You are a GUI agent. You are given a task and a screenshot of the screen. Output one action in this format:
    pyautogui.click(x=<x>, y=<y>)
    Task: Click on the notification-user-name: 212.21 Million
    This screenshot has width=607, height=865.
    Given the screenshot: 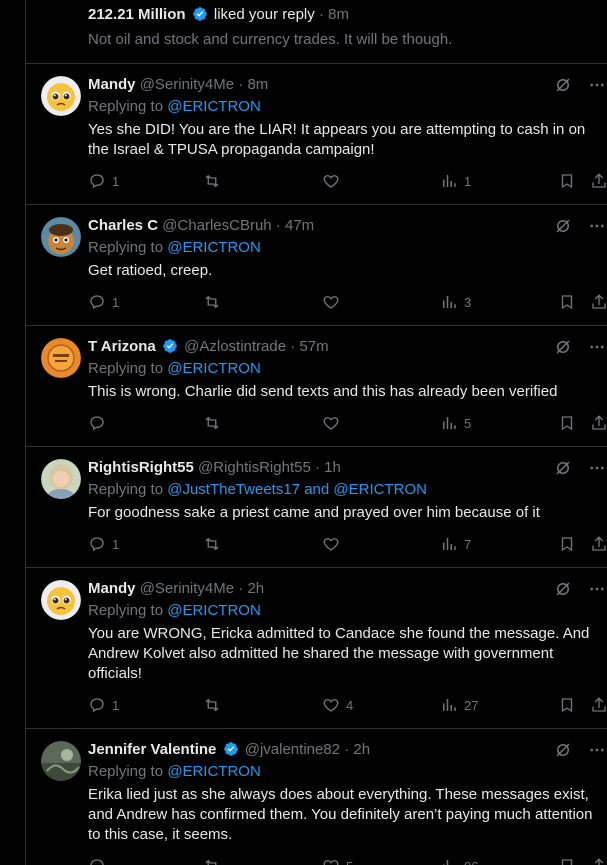 What is the action you would take?
    pyautogui.click(x=137, y=14)
    